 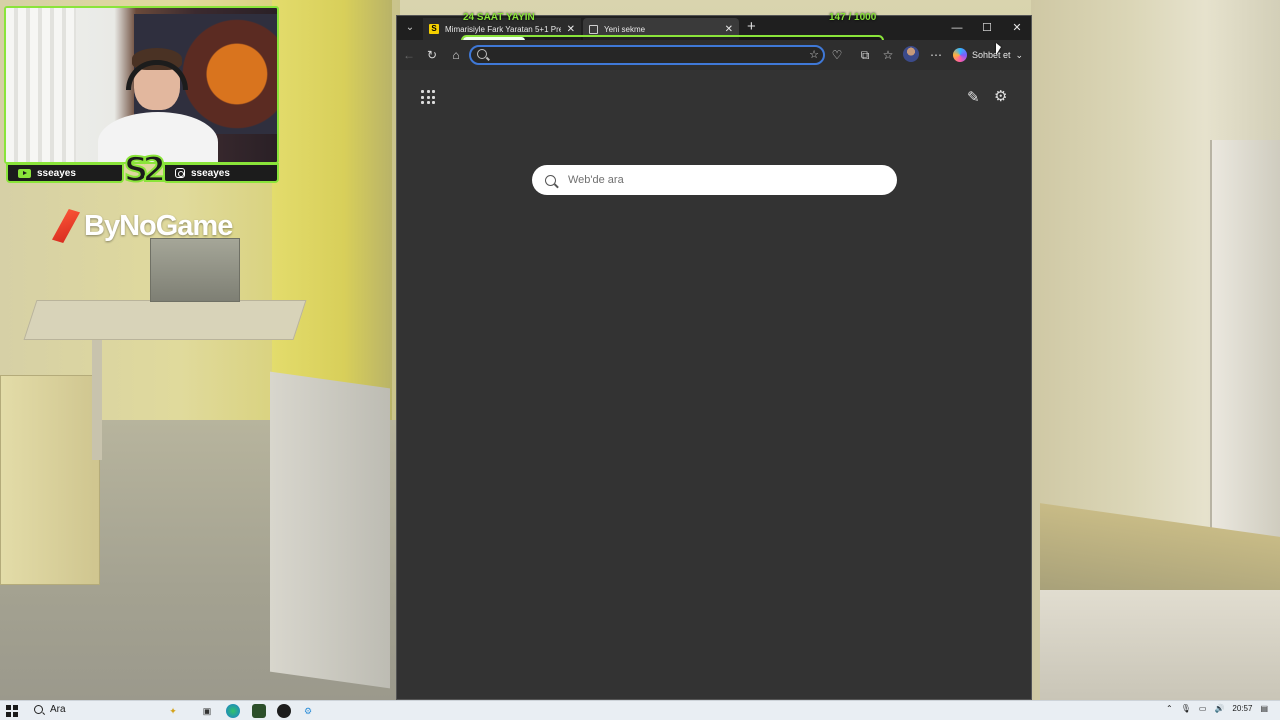 What do you see at coordinates (97, 400) in the screenshot?
I see `scene-desk-leg` at bounding box center [97, 400].